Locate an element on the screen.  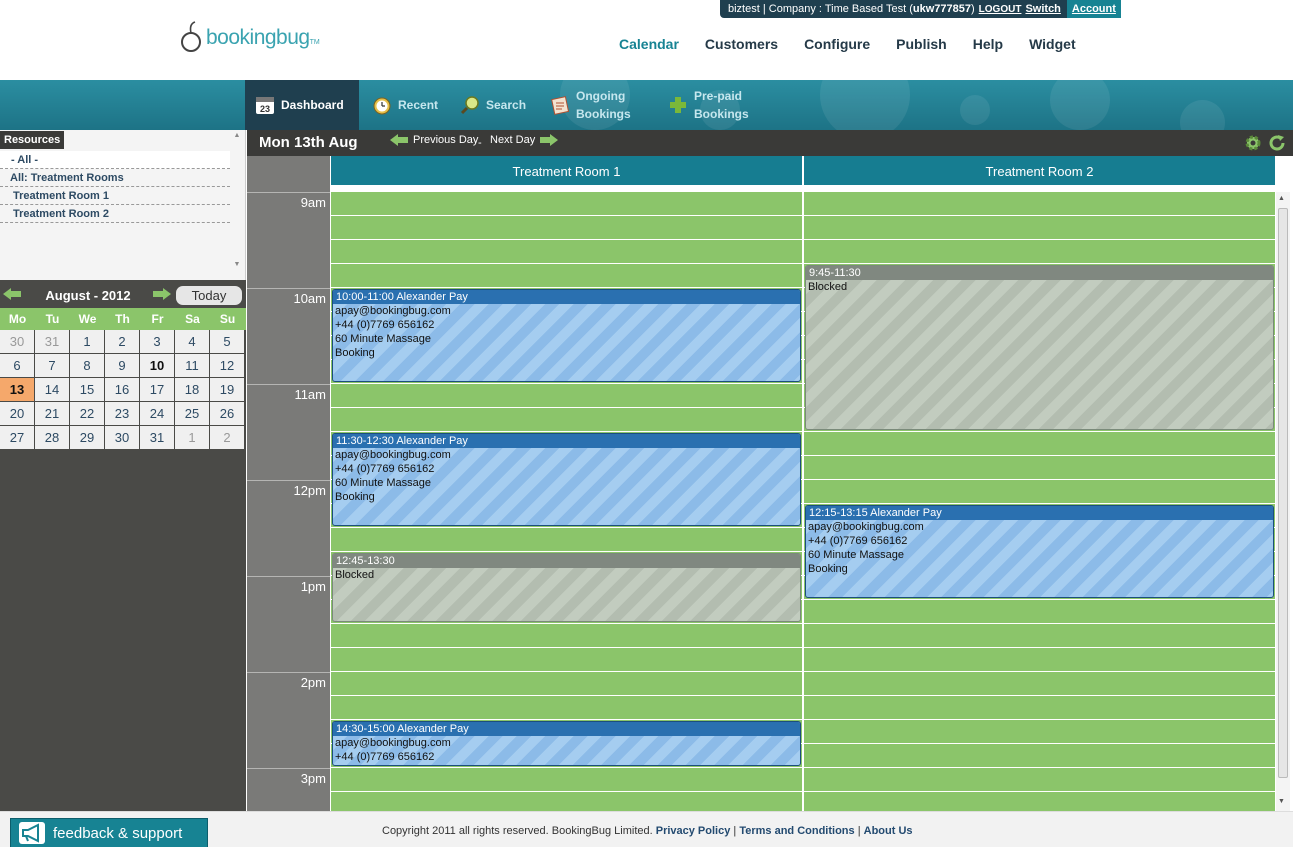
terms-link: Terms and Conditions is located at coordinates (796, 831).